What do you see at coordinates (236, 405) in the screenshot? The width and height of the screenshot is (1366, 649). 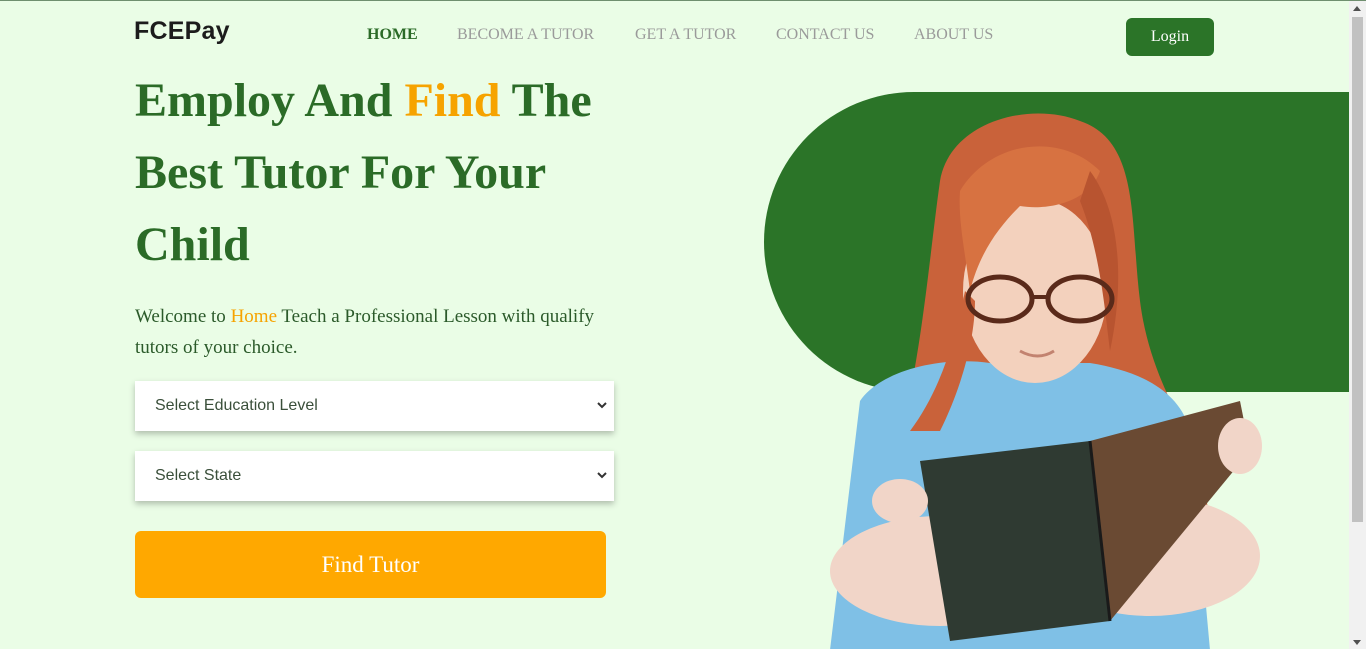 I see `education-level-value: Select Education Level` at bounding box center [236, 405].